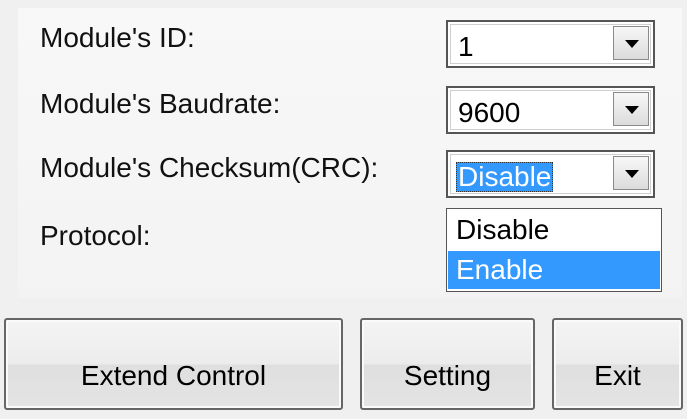 The image size is (687, 419). What do you see at coordinates (117, 37) in the screenshot?
I see `module-id-label: Module's ID:` at bounding box center [117, 37].